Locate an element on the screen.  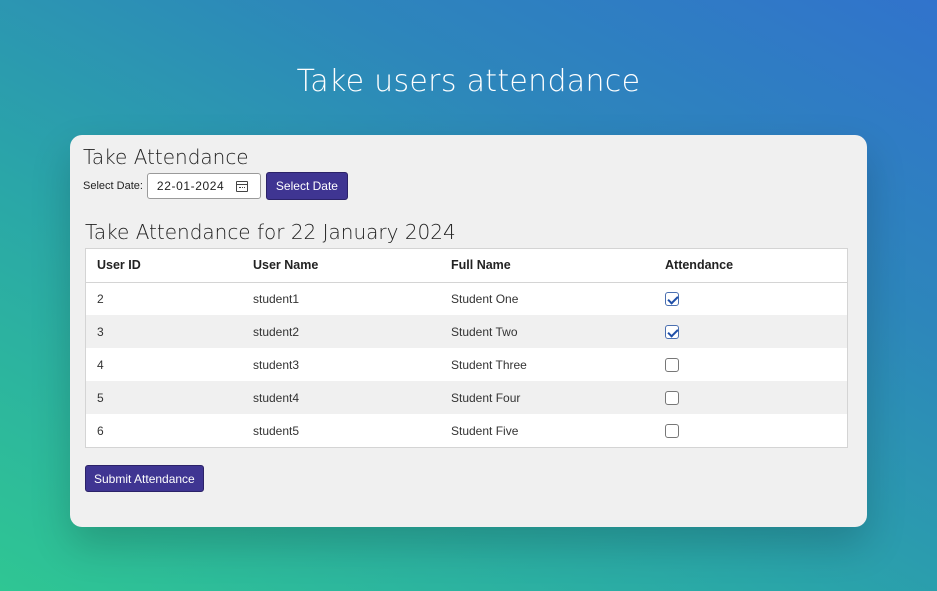
table-row: 2 student1 Student One is located at coordinates (466, 298).